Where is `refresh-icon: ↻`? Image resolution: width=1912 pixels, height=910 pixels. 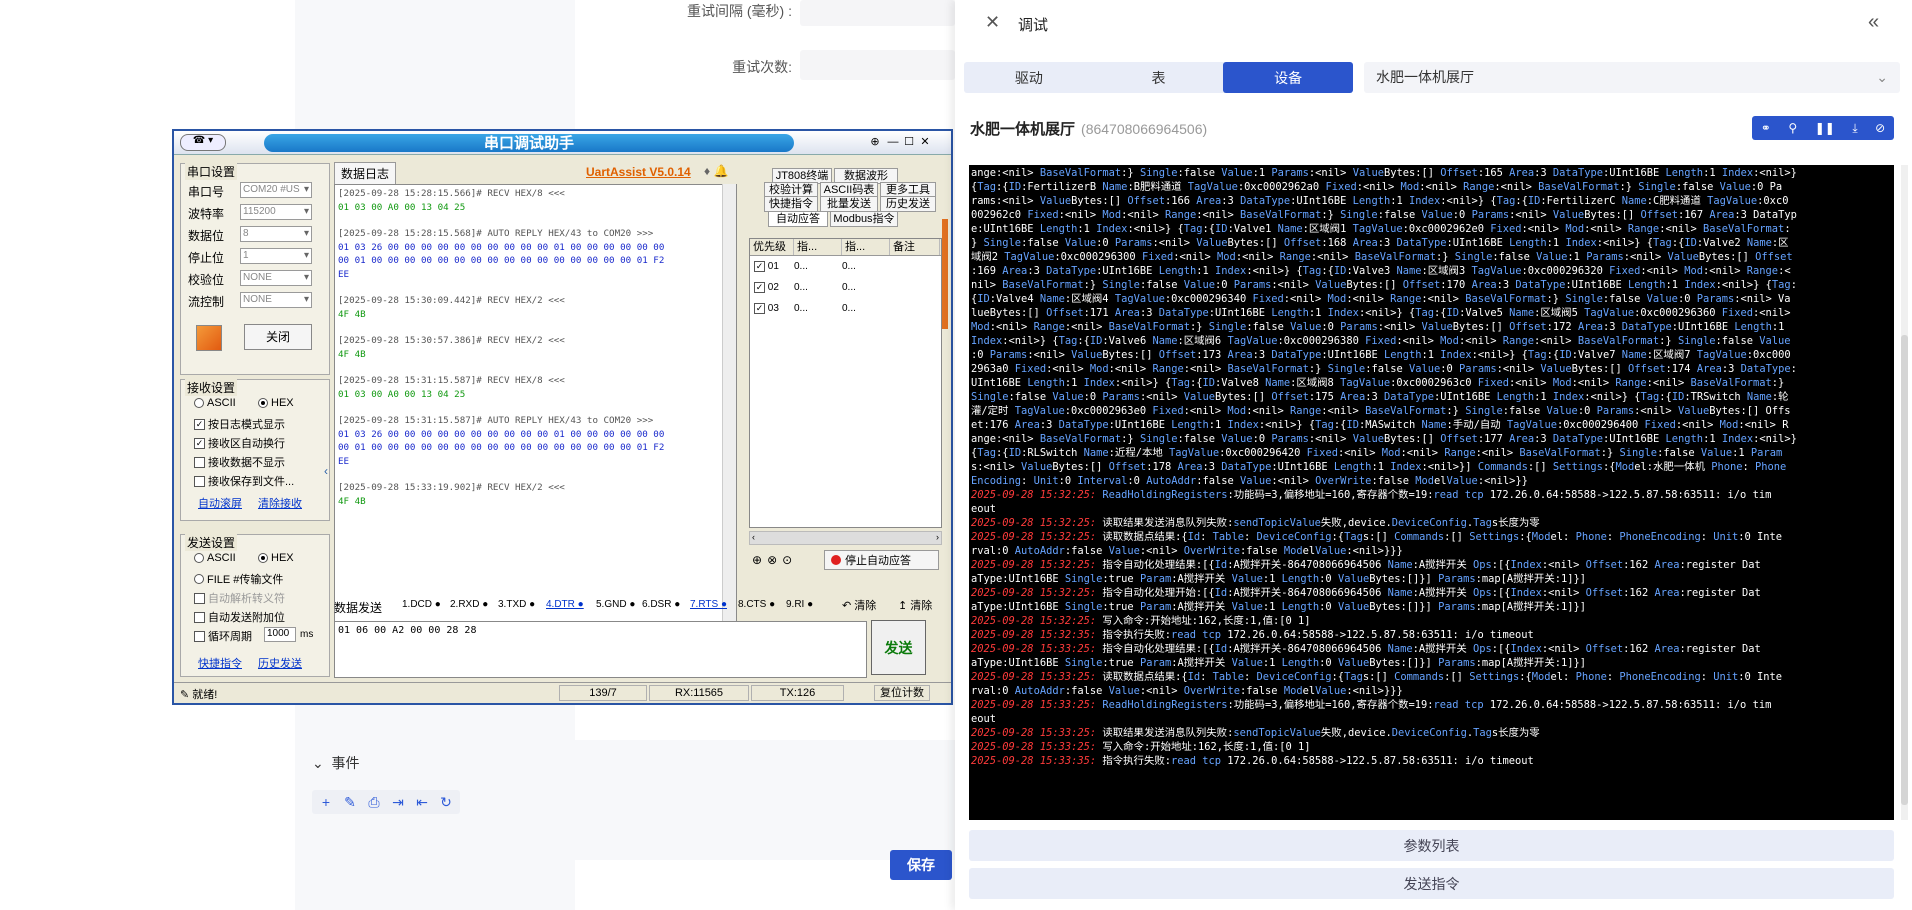
refresh-icon: ↻ is located at coordinates (446, 802).